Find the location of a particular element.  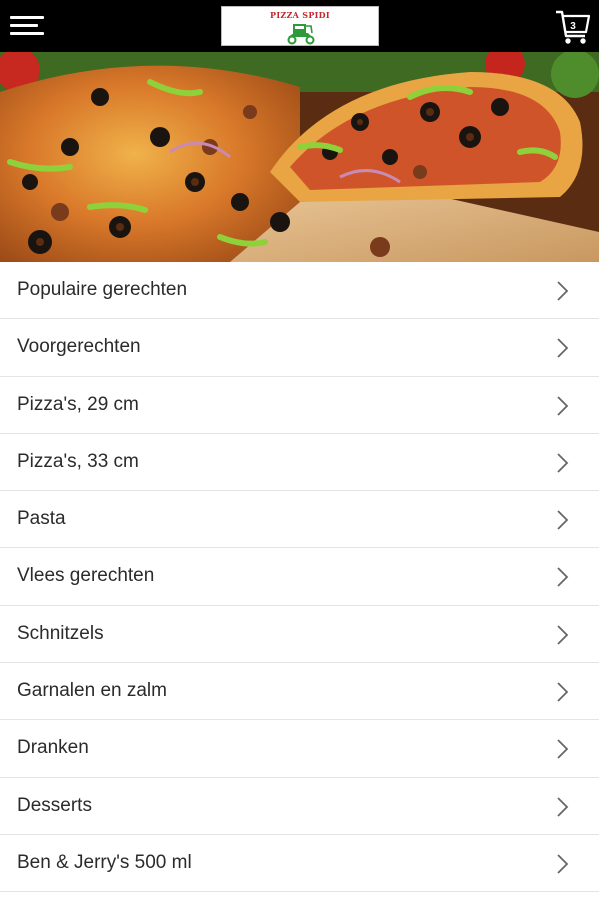

category-item-ben-and-jerrys: Ben & Jerry's 500 ml is located at coordinates (299, 863).